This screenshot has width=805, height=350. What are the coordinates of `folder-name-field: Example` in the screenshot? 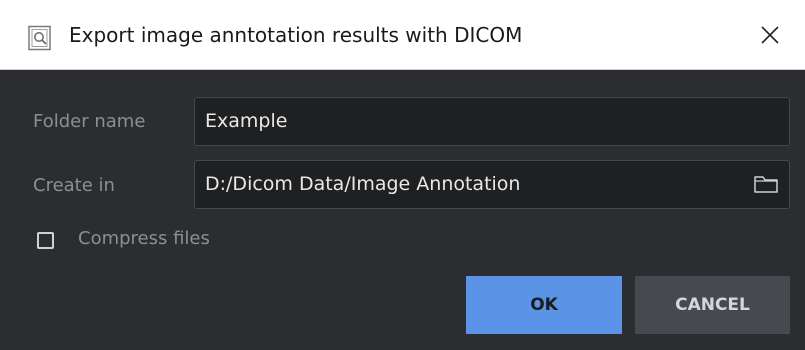 It's located at (492, 121).